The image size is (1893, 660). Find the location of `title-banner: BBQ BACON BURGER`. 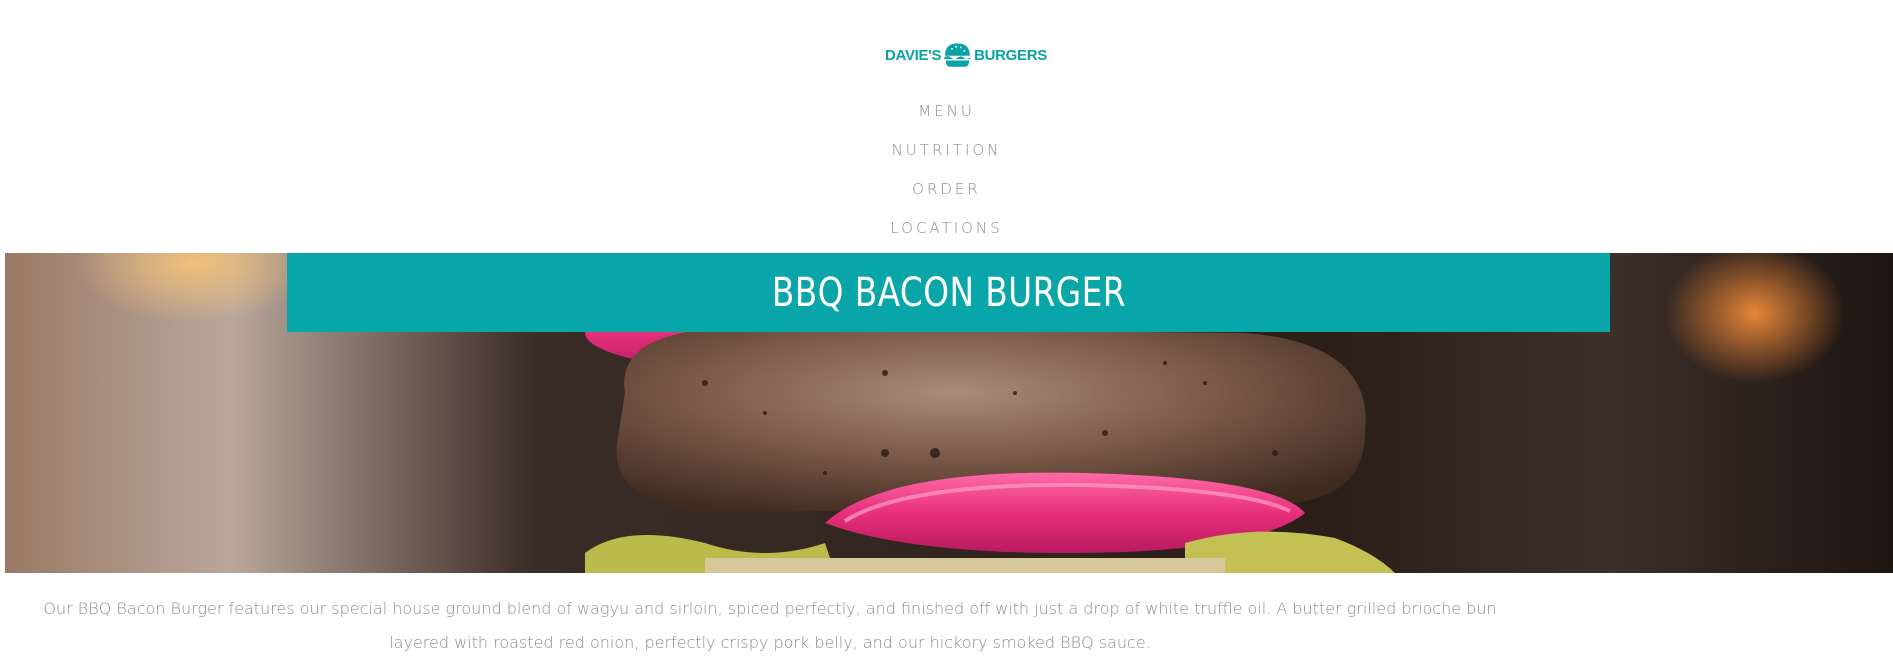

title-banner: BBQ BACON BURGER is located at coordinates (948, 292).